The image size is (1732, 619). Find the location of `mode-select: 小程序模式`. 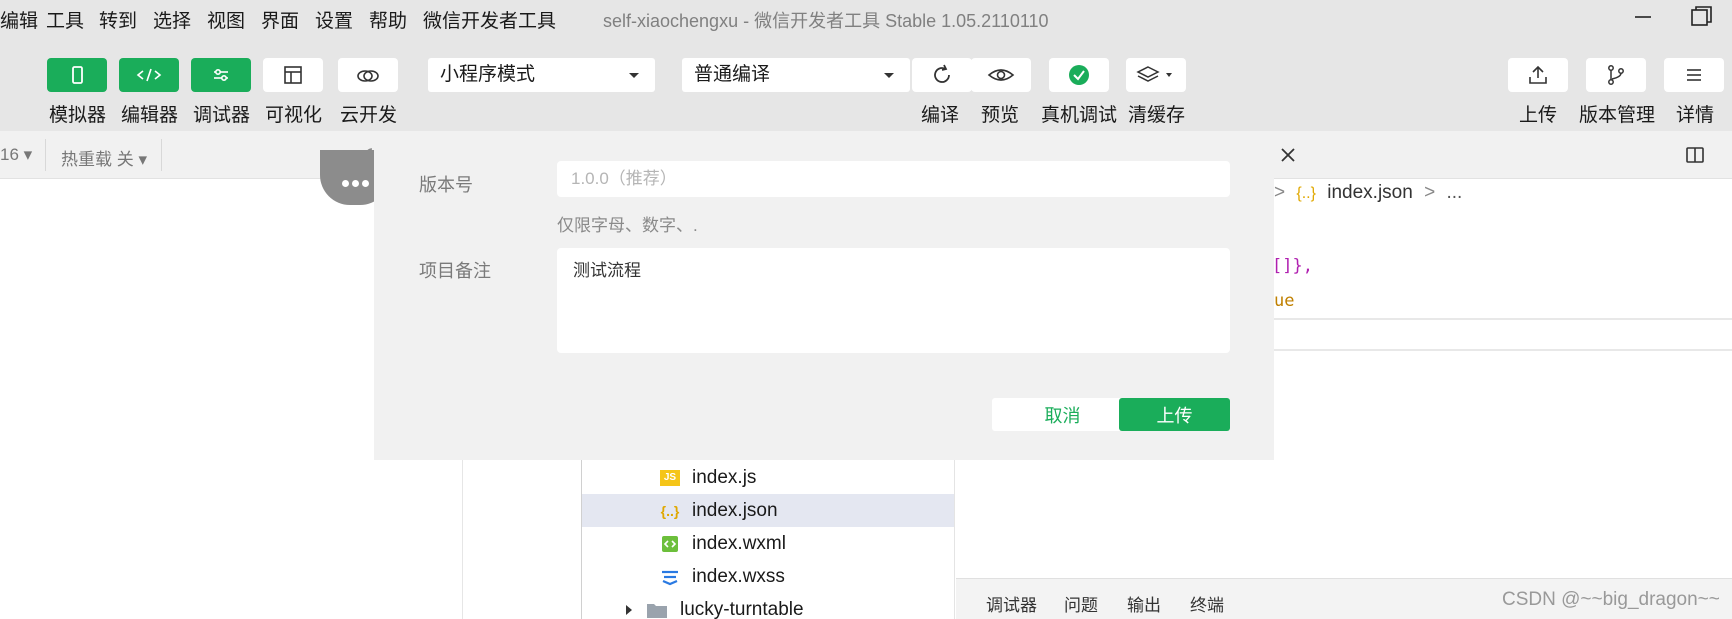

mode-select: 小程序模式 is located at coordinates (541, 75).